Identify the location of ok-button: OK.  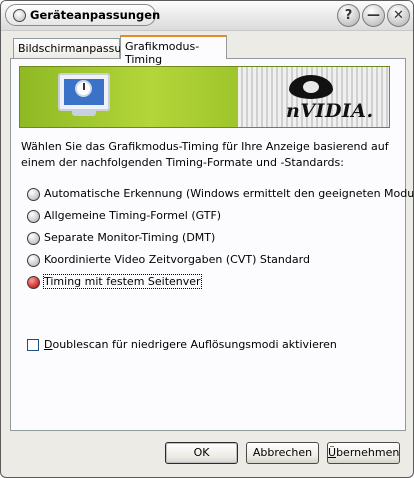
(201, 453).